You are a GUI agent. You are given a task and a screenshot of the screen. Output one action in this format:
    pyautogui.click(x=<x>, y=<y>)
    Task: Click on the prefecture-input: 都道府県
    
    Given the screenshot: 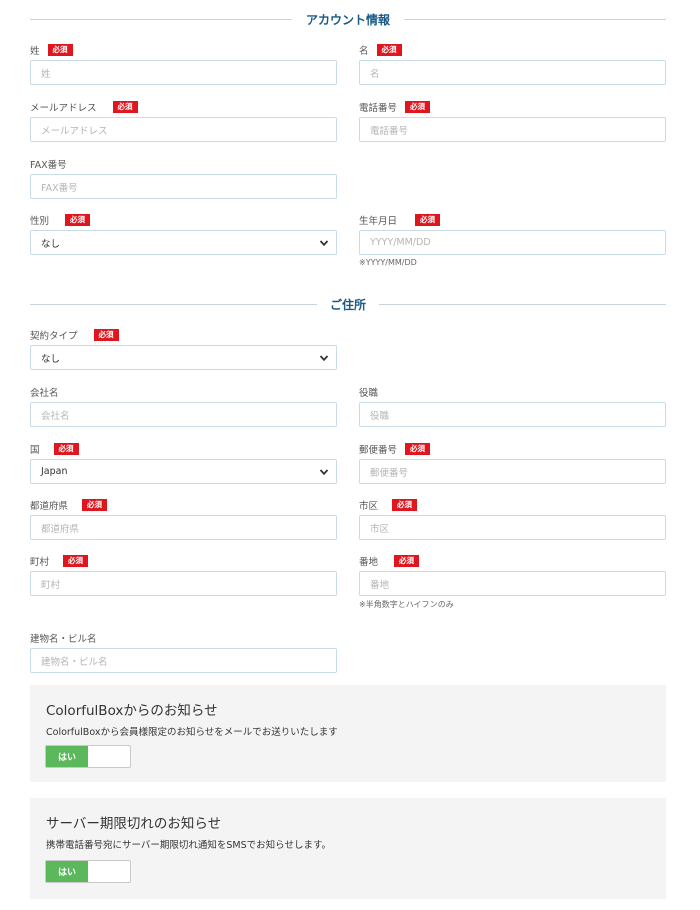 What is the action you would take?
    pyautogui.click(x=183, y=527)
    